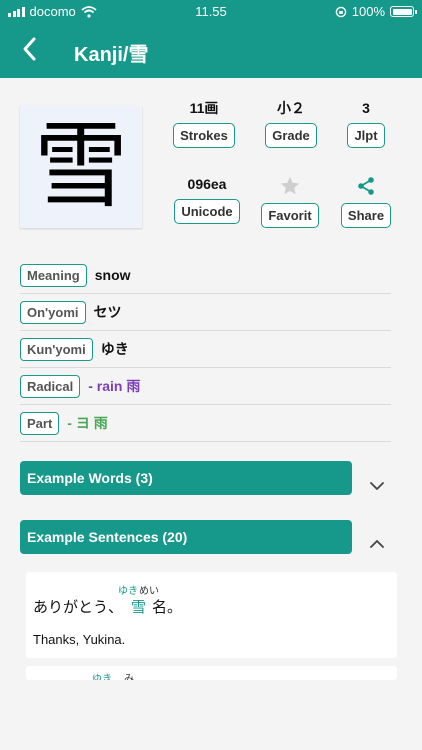 Image resolution: width=422 pixels, height=750 pixels. Describe the element at coordinates (368, 11) in the screenshot. I see `battery-percent: 100%` at that location.